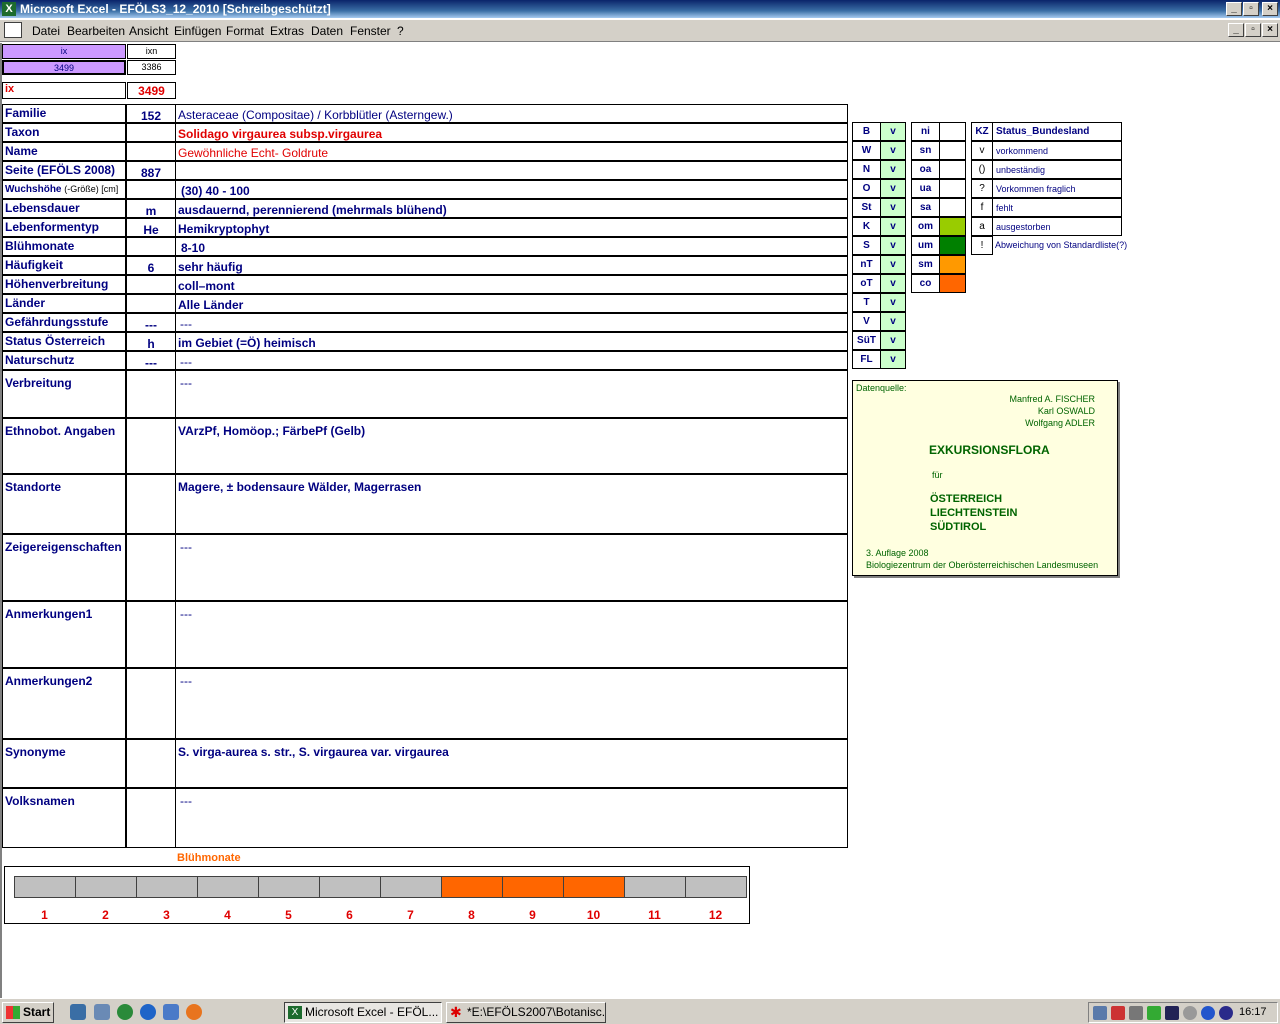 The height and width of the screenshot is (1024, 1280). Describe the element at coordinates (511, 567) in the screenshot. I see `row-text-17: ---` at that location.